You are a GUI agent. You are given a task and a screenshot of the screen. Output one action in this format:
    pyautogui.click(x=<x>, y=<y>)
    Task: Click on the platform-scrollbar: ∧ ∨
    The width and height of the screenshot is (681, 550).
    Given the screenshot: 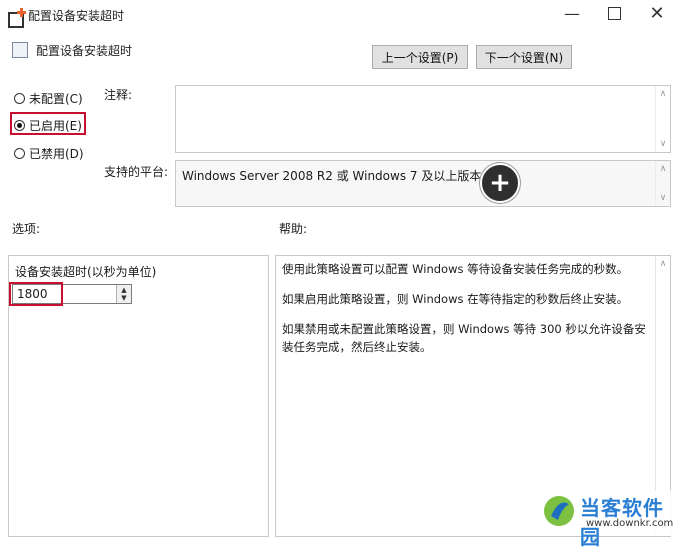 What is the action you would take?
    pyautogui.click(x=662, y=183)
    